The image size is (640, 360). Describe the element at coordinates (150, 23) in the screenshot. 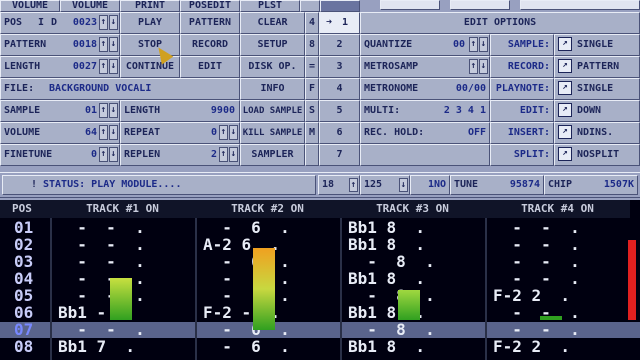

I see `play-button: PLAY` at that location.